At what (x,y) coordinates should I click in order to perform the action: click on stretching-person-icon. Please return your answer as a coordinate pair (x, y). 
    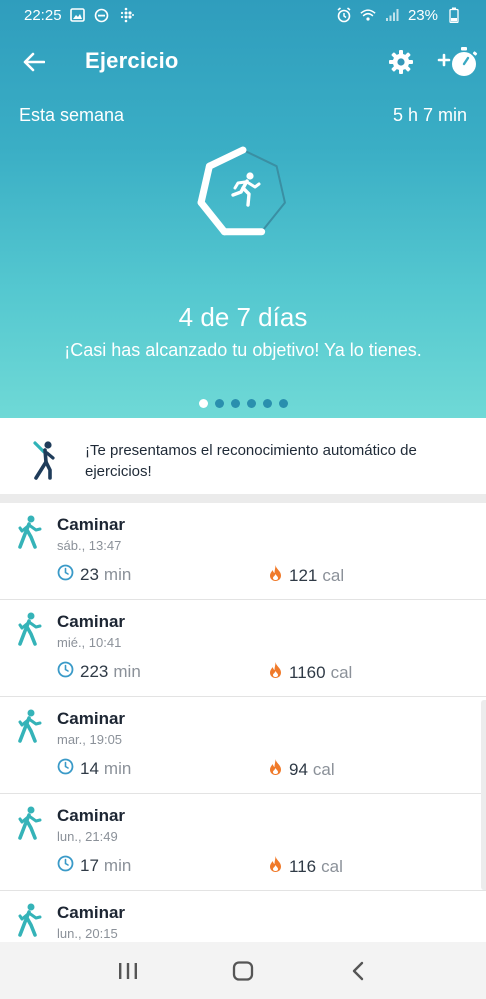
    Looking at the image, I should click on (42, 460).